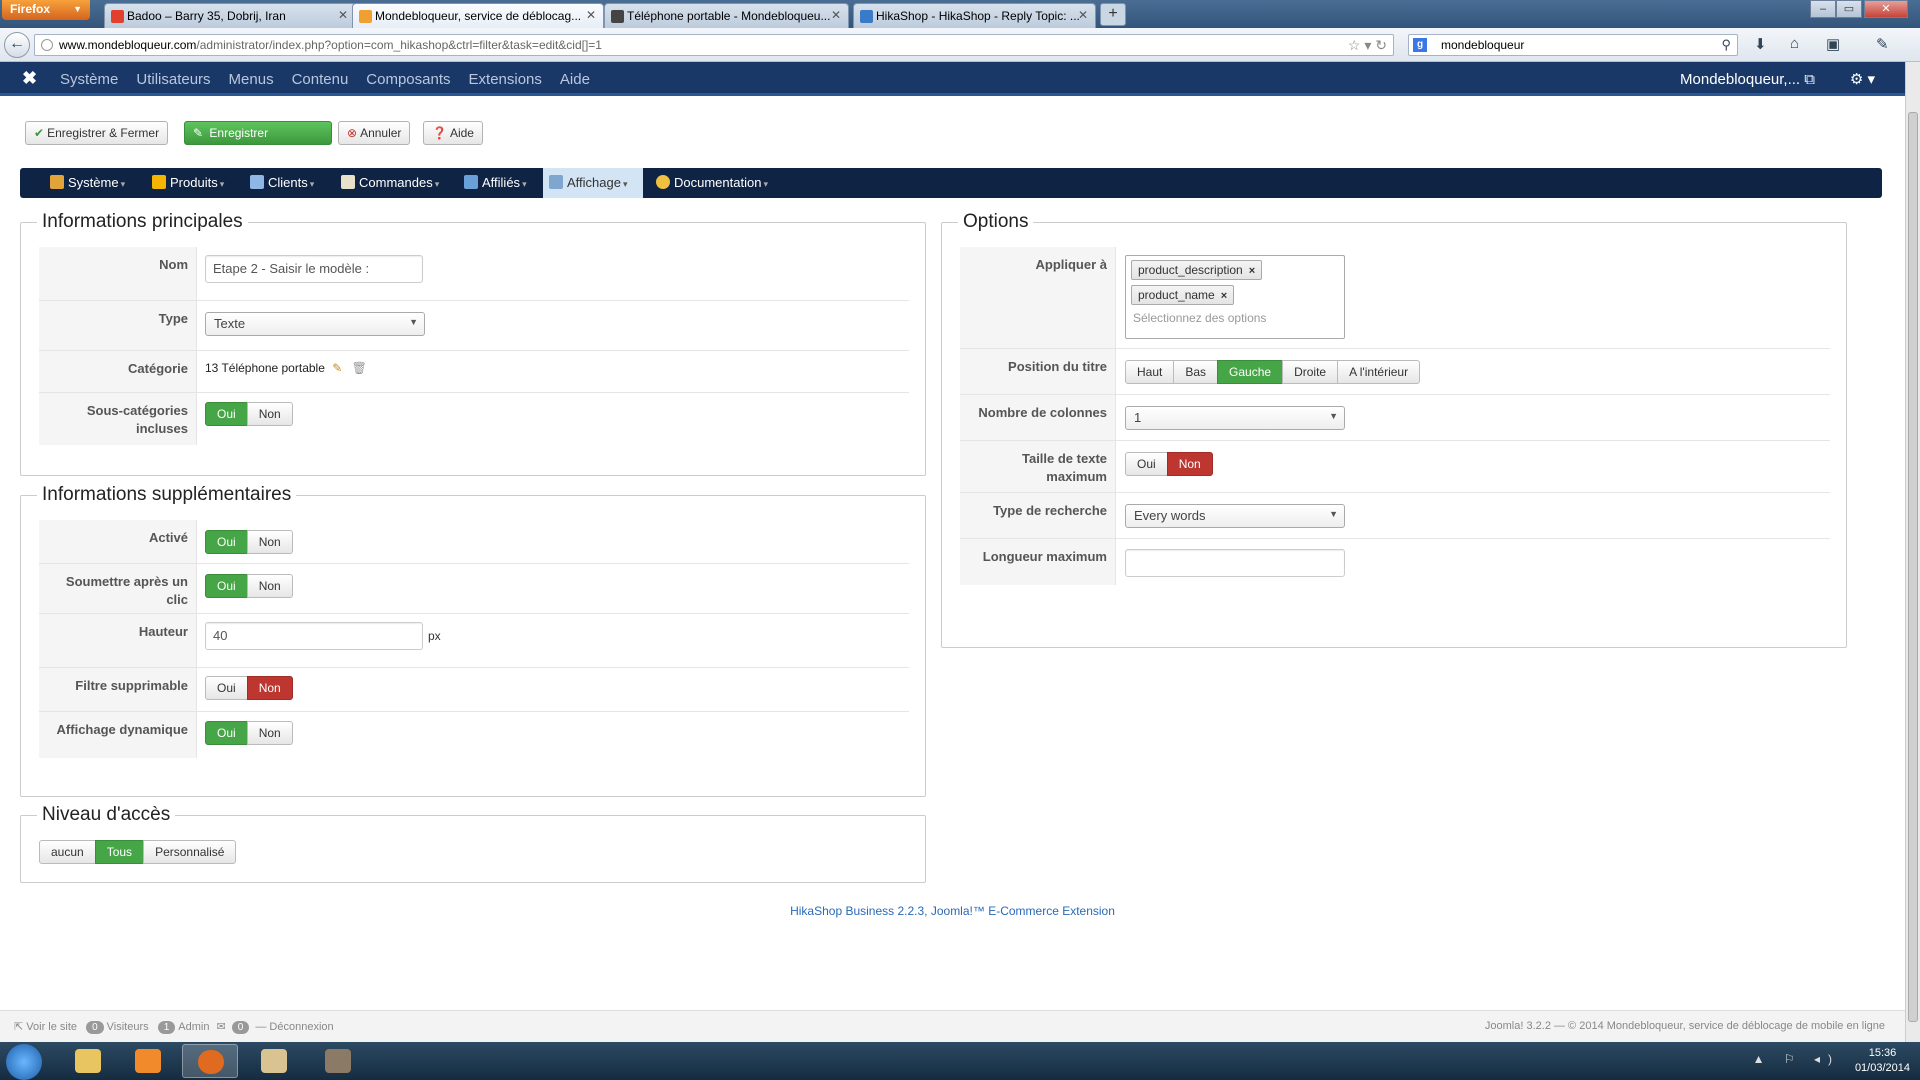 Image resolution: width=1920 pixels, height=1080 pixels. I want to click on title-position-right: Droite, so click(1310, 372).